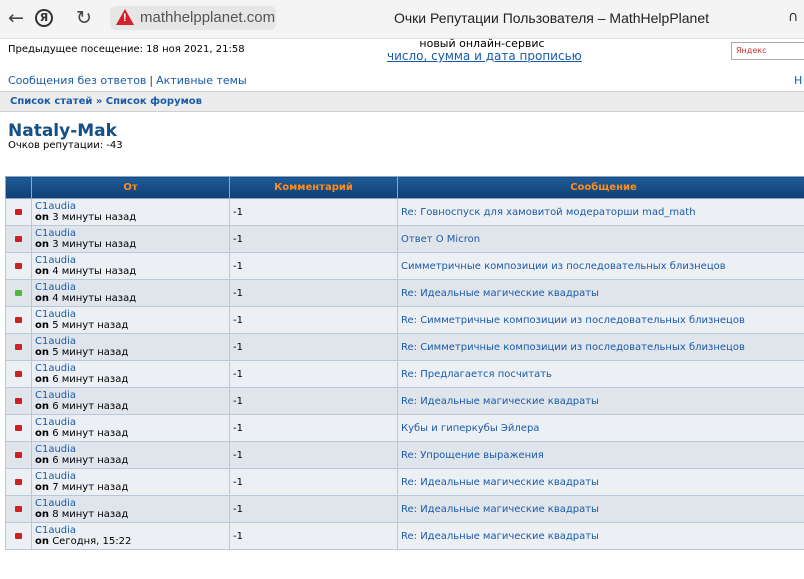 The width and height of the screenshot is (804, 579). Describe the element at coordinates (484, 56) in the screenshot. I see `ad-link: число, сумма и дата прописью` at that location.